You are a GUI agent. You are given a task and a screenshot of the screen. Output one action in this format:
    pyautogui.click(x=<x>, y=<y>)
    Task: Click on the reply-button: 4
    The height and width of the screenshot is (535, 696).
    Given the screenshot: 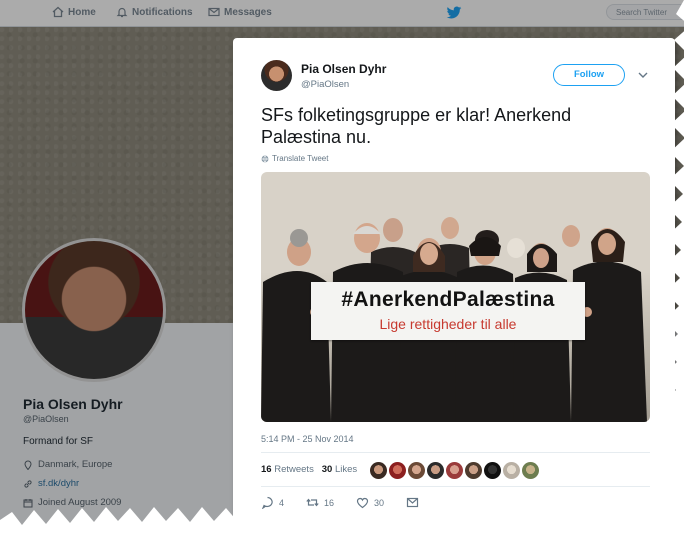 What is the action you would take?
    pyautogui.click(x=272, y=502)
    